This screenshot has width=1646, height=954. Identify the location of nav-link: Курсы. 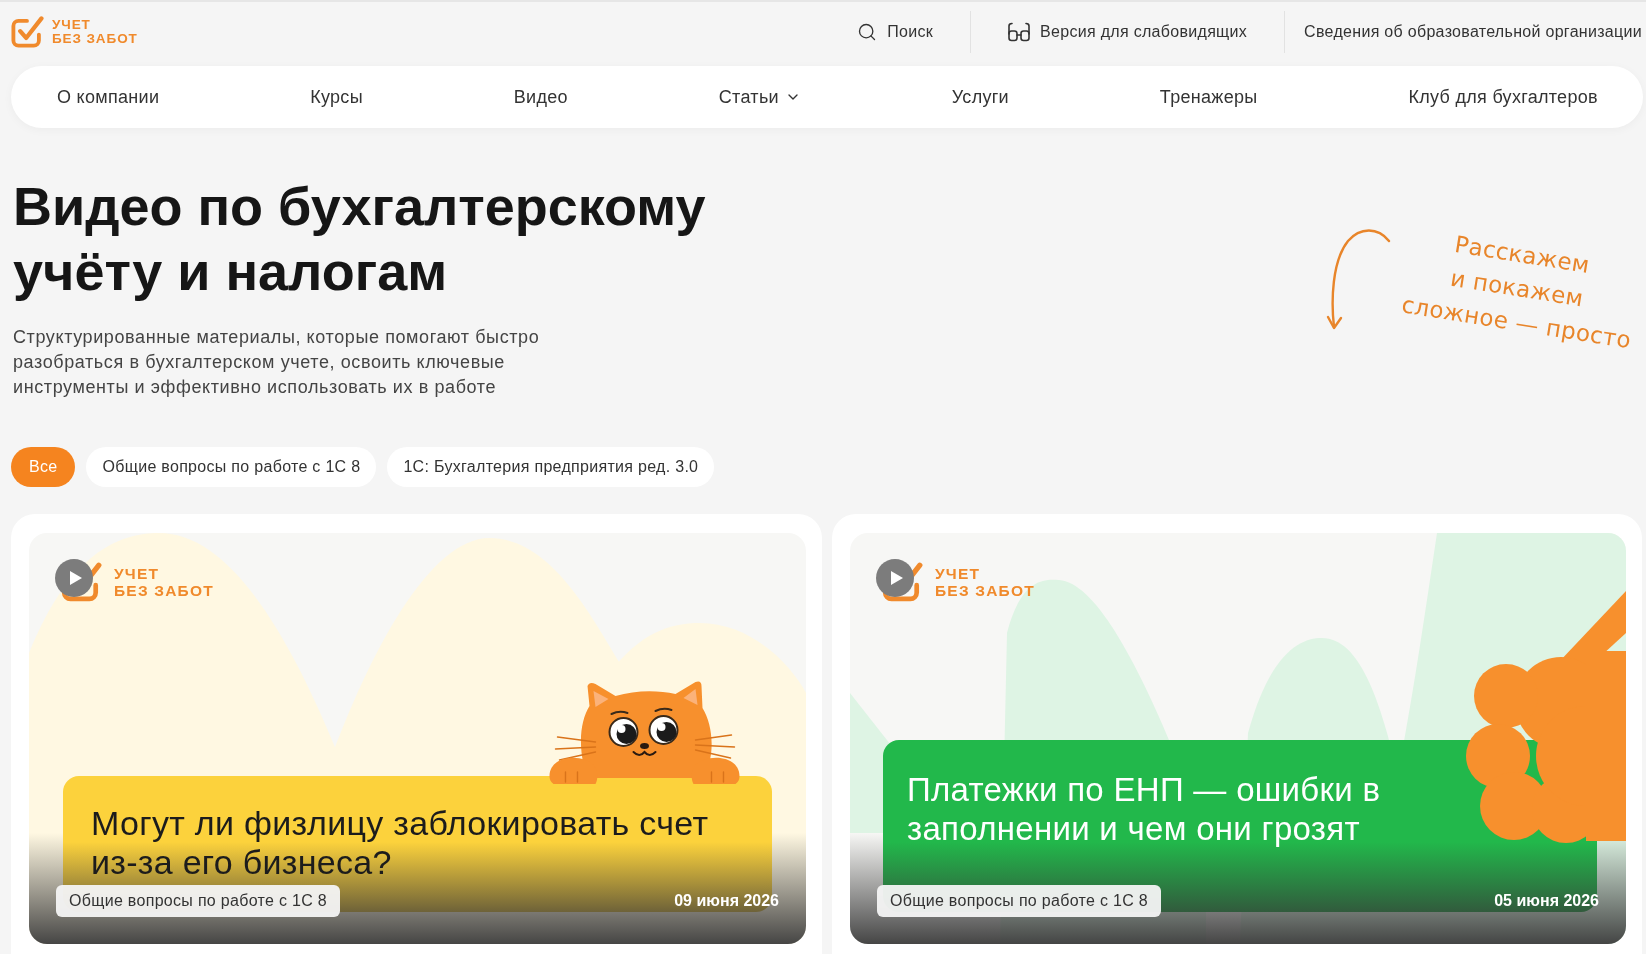
(336, 97).